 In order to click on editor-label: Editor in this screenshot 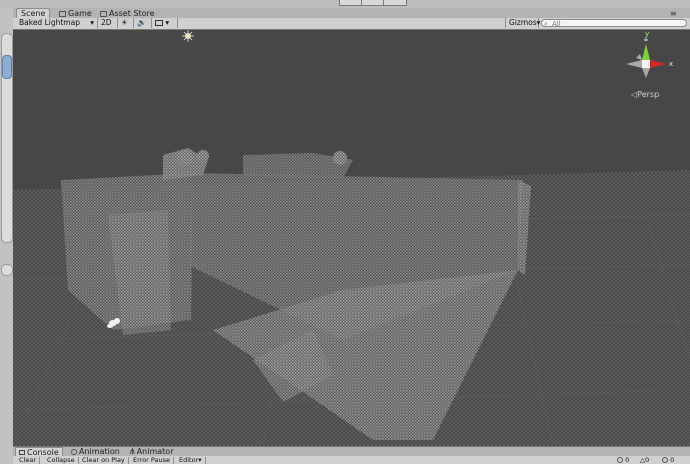, I will do `click(189, 460)`.